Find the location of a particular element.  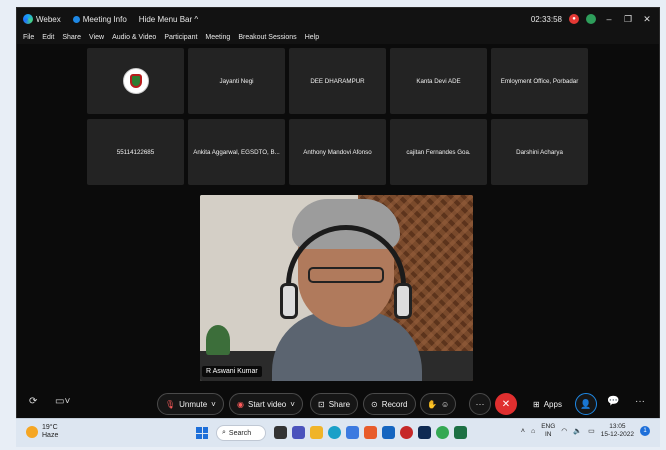

wifi-icon: ◠ is located at coordinates (564, 431).